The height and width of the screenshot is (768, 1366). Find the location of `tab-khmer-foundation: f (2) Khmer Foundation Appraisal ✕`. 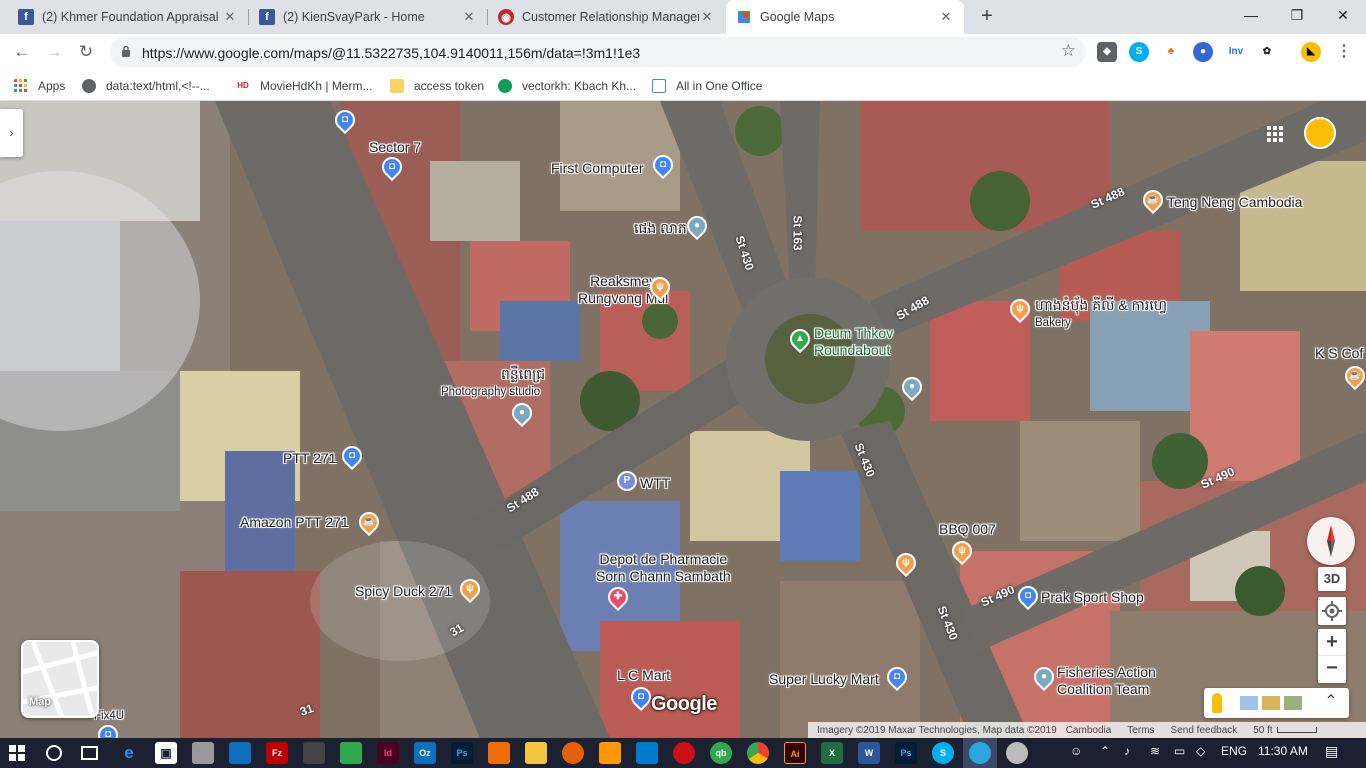

tab-khmer-foundation: f (2) Khmer Foundation Appraisal ✕ is located at coordinates (128, 17).